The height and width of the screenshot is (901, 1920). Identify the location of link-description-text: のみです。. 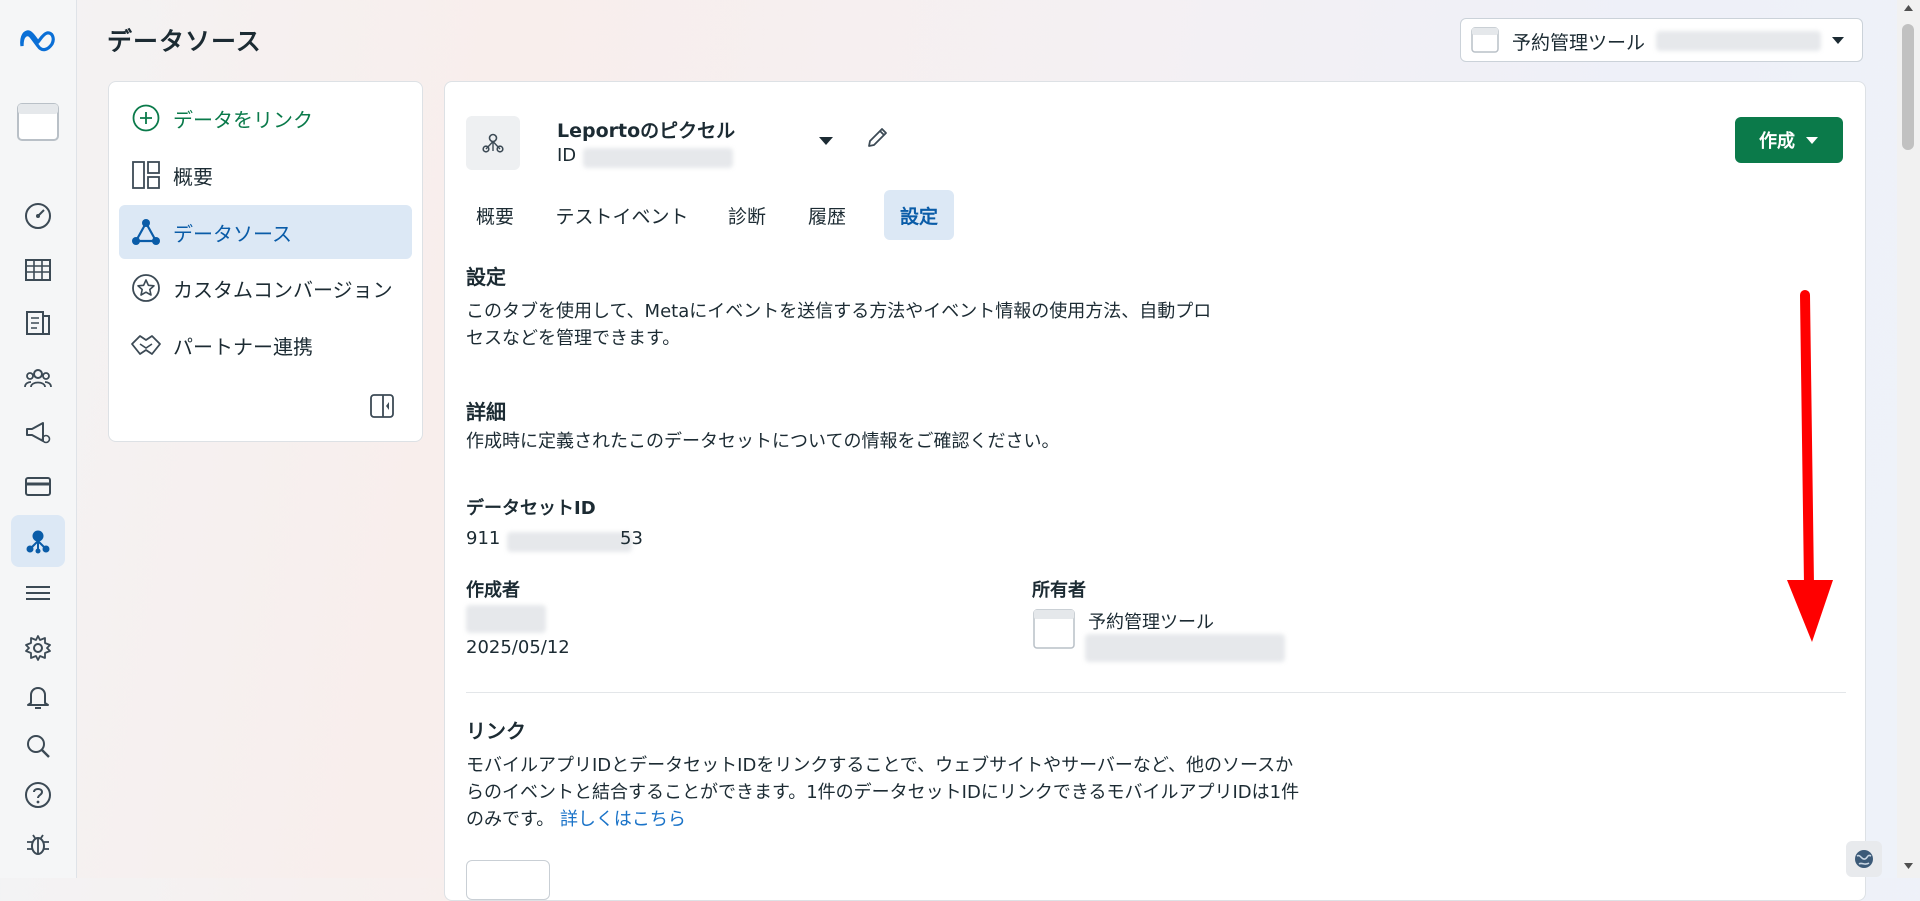
(510, 819).